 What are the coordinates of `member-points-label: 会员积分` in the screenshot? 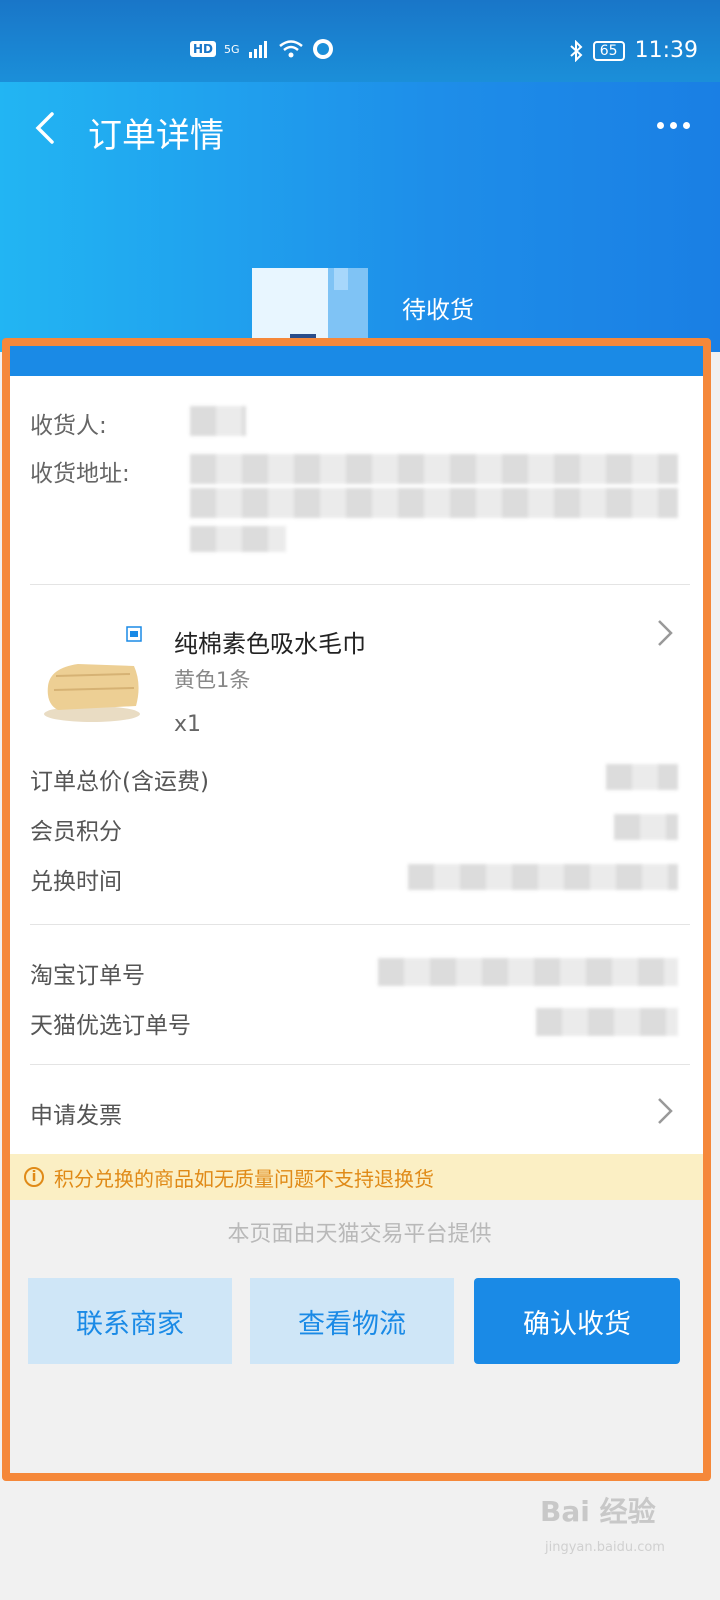 It's located at (76, 832).